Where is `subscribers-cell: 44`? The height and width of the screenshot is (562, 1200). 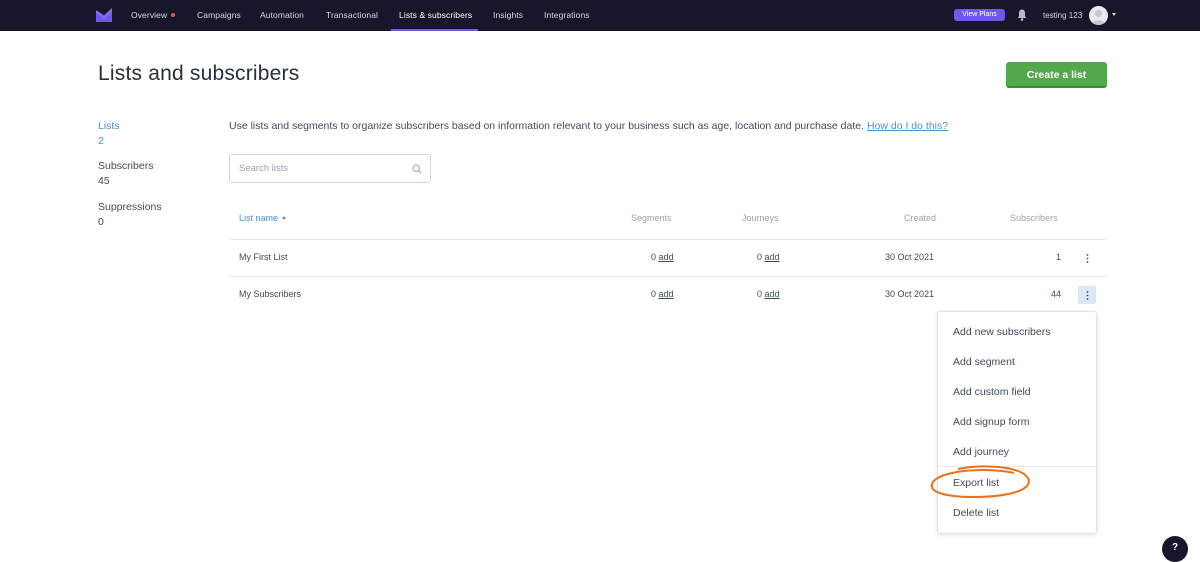 subscribers-cell: 44 is located at coordinates (1056, 294).